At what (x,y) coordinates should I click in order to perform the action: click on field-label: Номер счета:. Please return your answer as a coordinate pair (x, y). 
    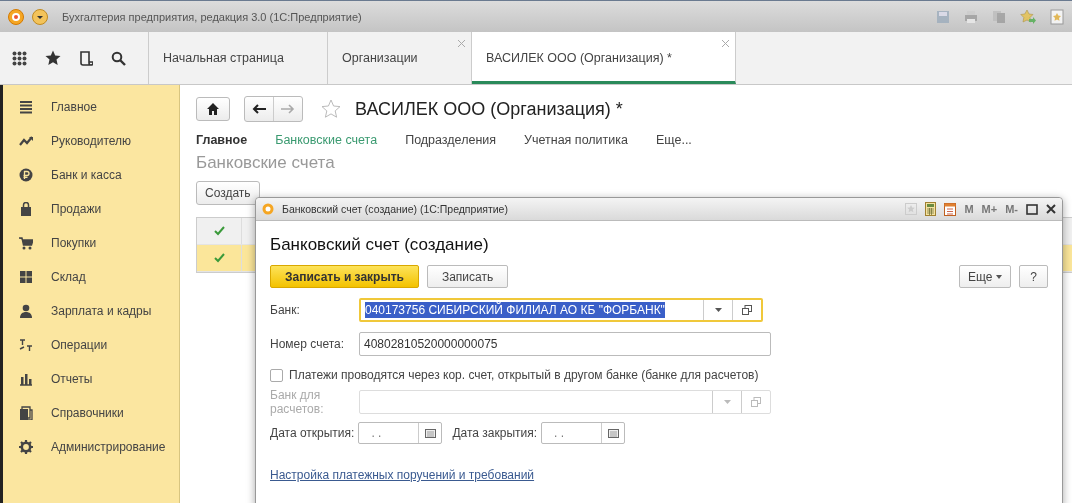
    Looking at the image, I should click on (308, 344).